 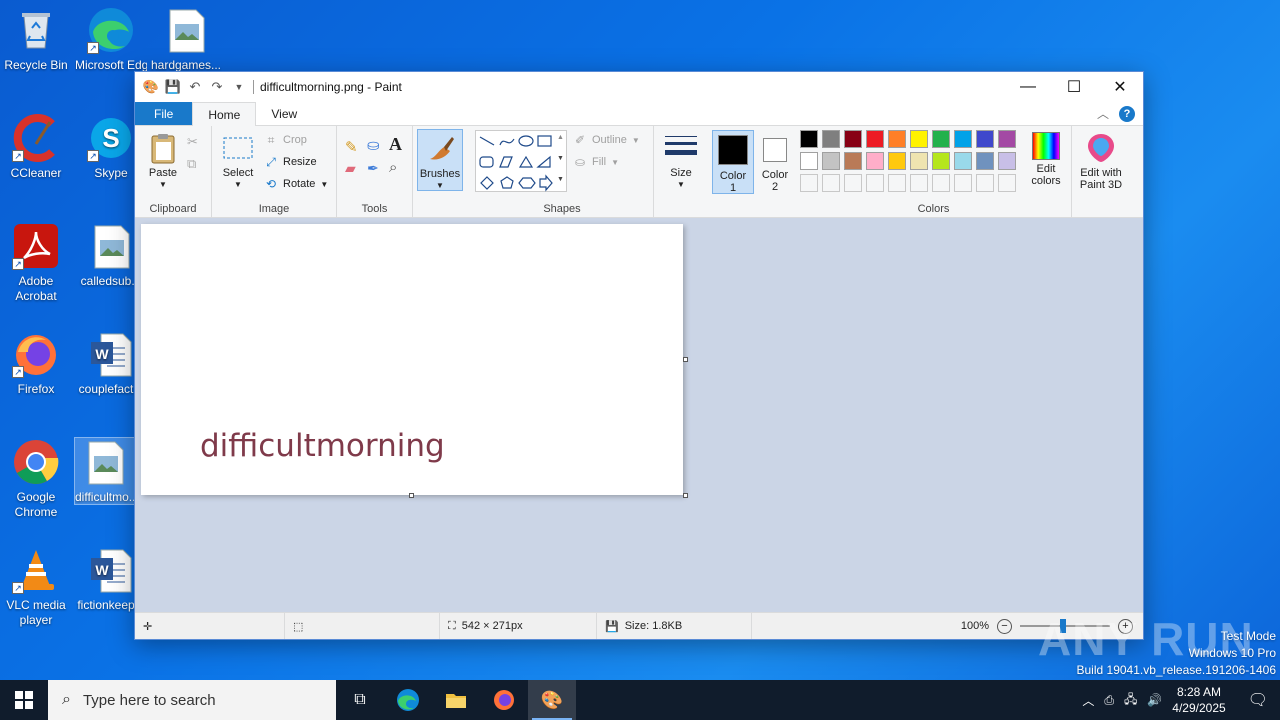 I want to click on image-dimensions-icon: ⛶, so click(x=452, y=625).